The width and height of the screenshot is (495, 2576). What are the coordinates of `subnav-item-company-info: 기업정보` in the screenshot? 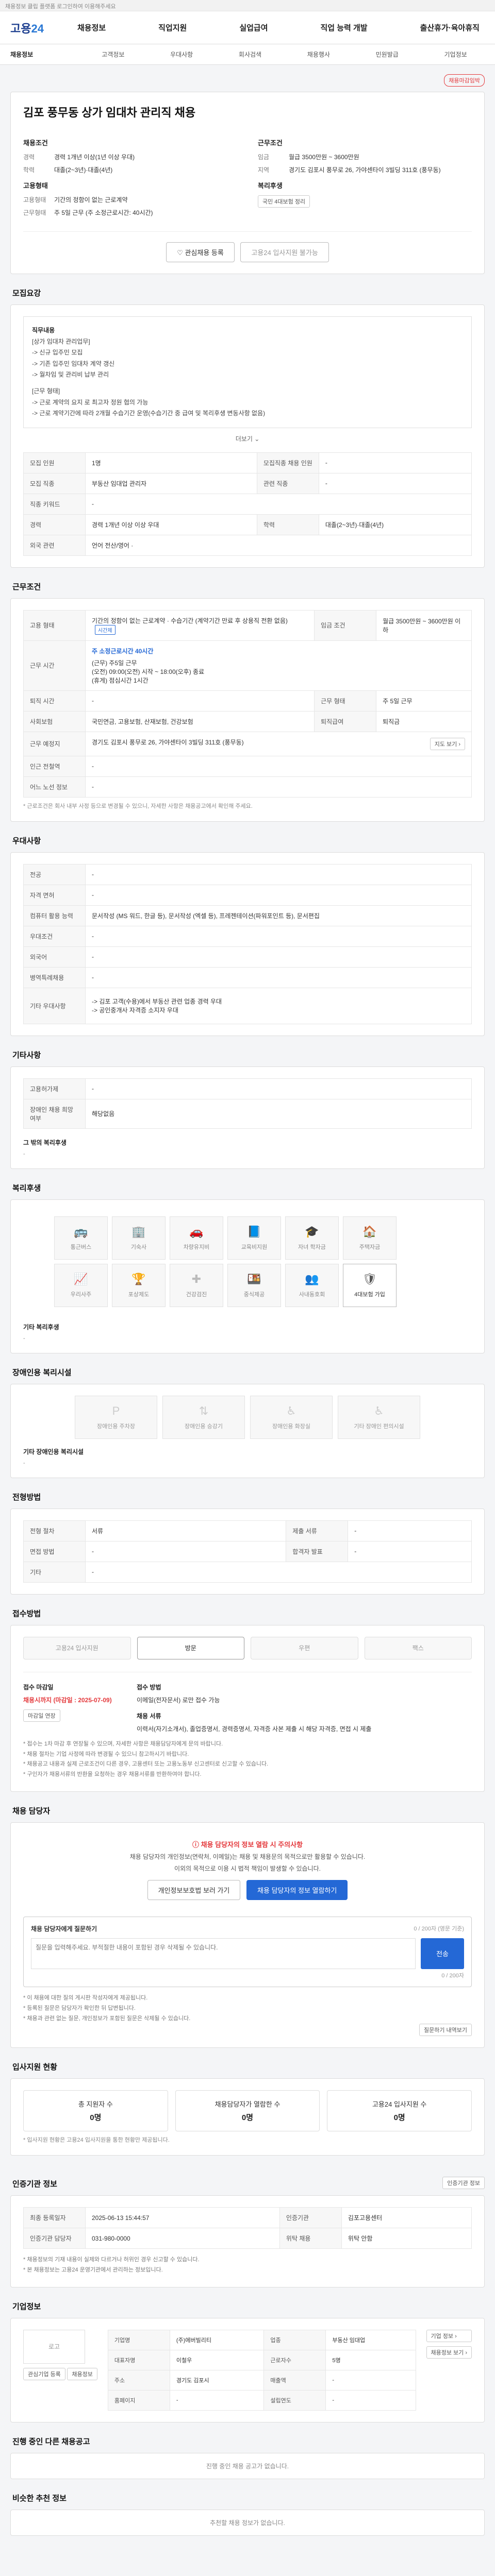 It's located at (455, 54).